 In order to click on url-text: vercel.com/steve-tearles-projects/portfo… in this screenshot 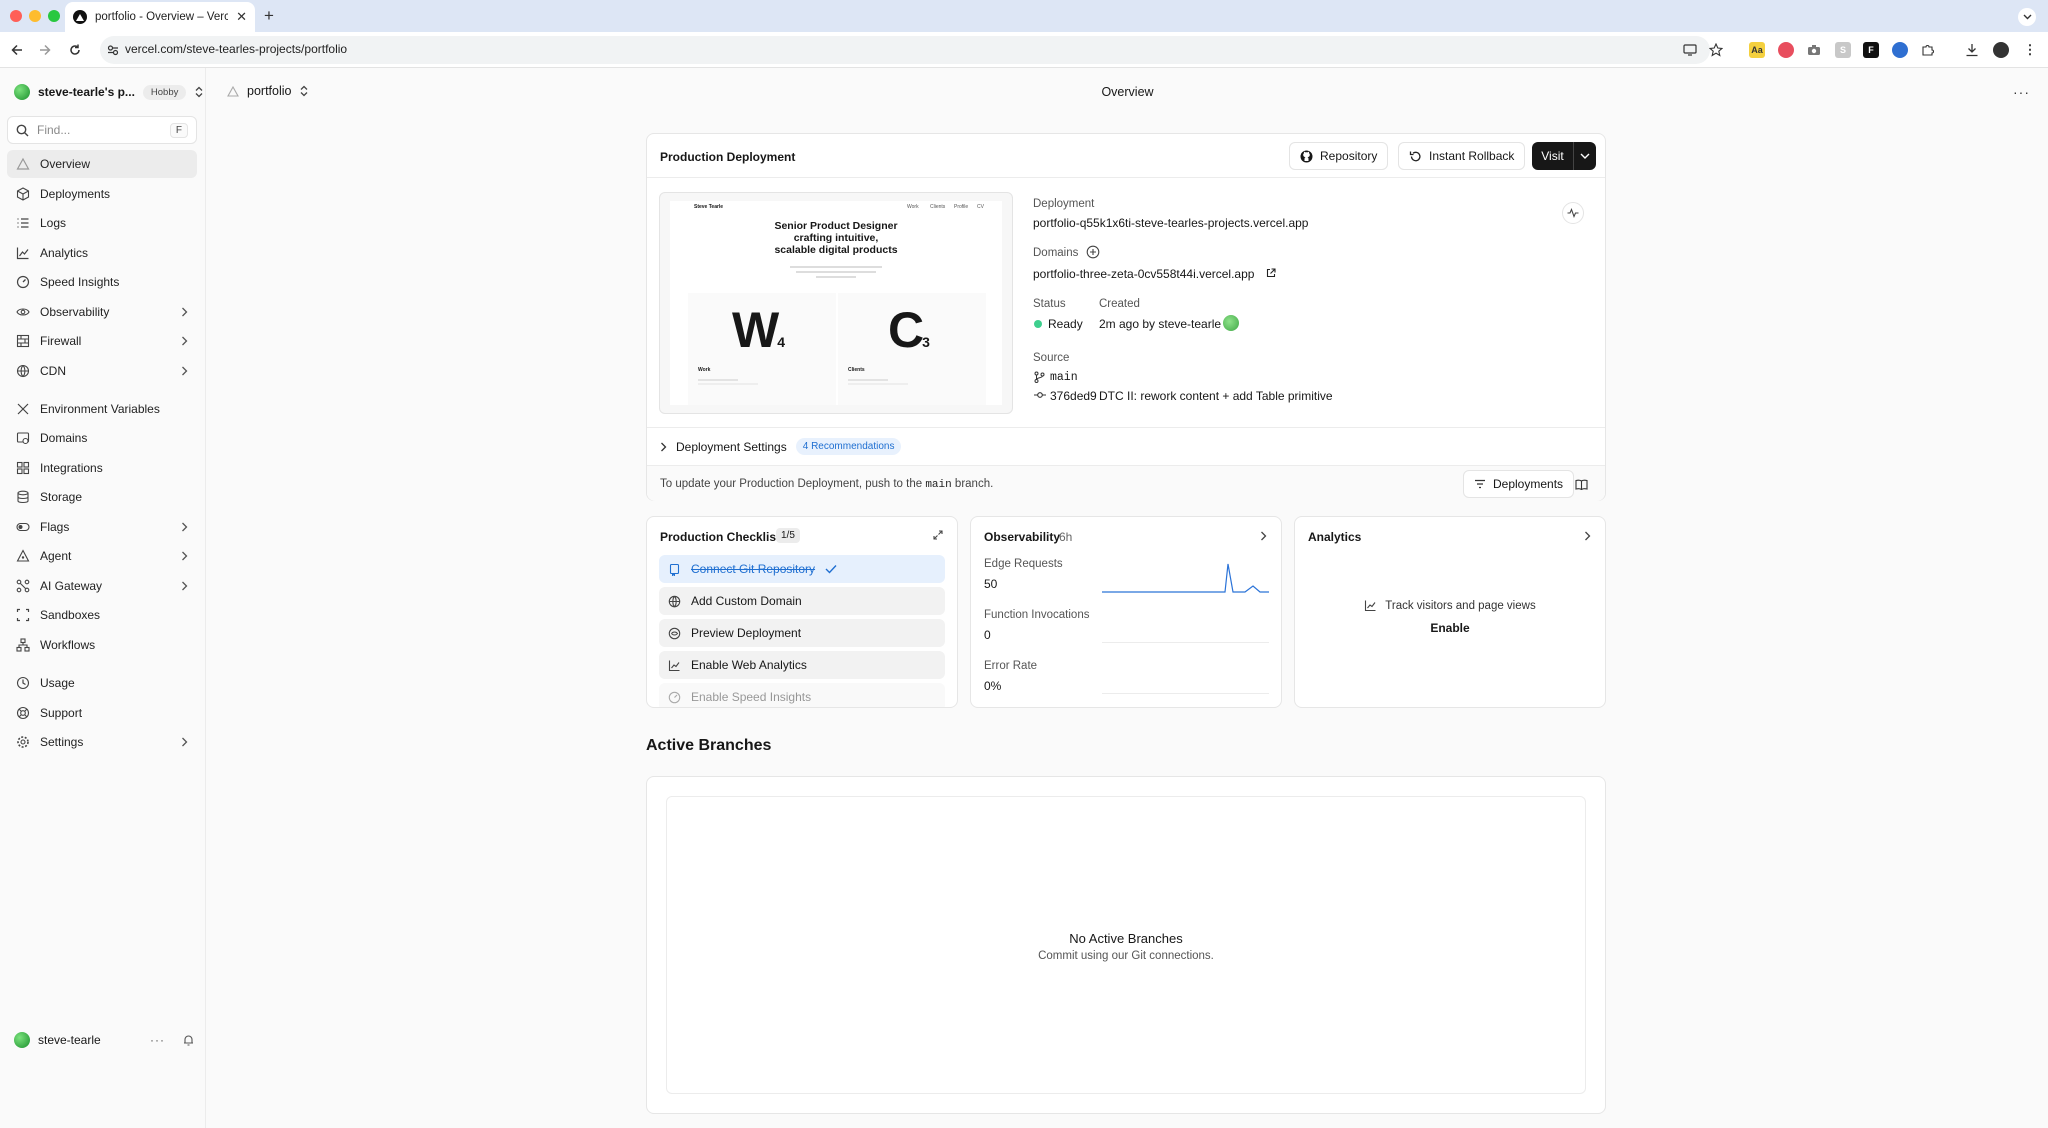, I will do `click(236, 49)`.